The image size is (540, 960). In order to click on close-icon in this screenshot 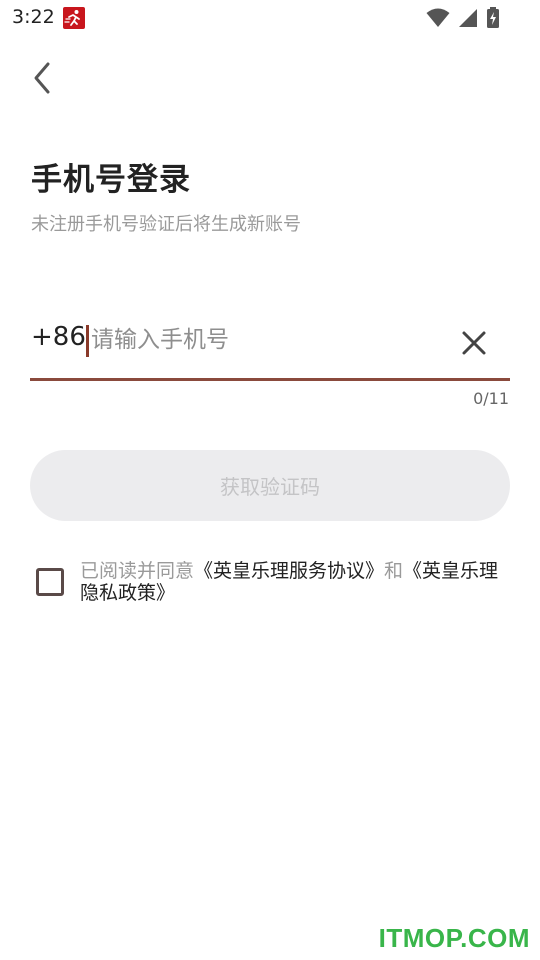, I will do `click(474, 343)`.